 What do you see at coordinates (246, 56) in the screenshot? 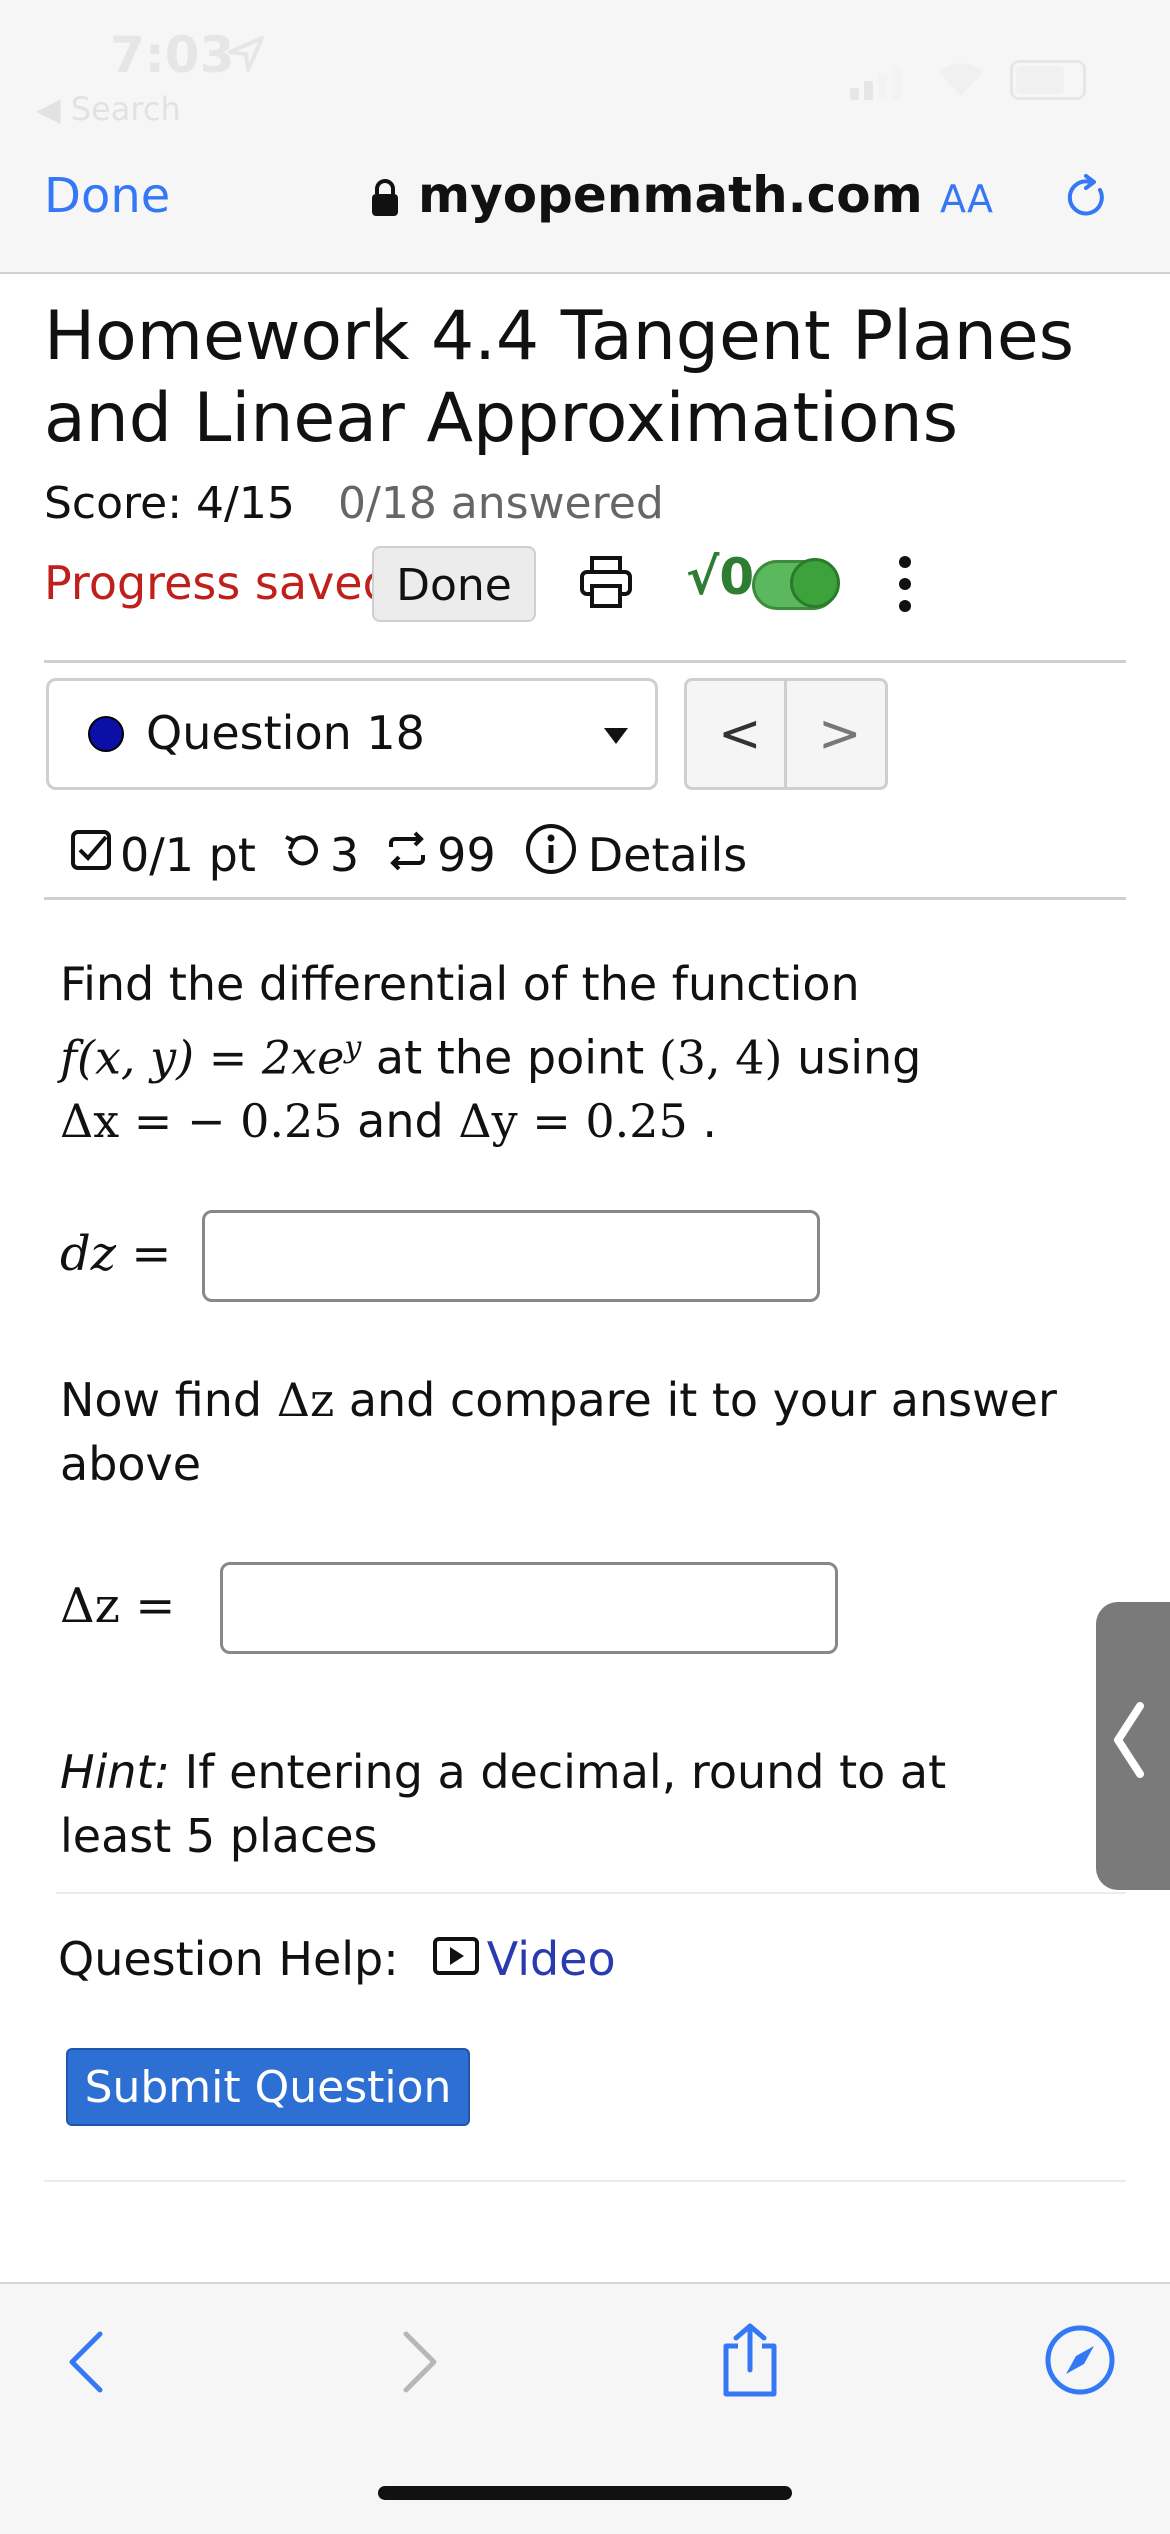
I see `location-arrow-icon` at bounding box center [246, 56].